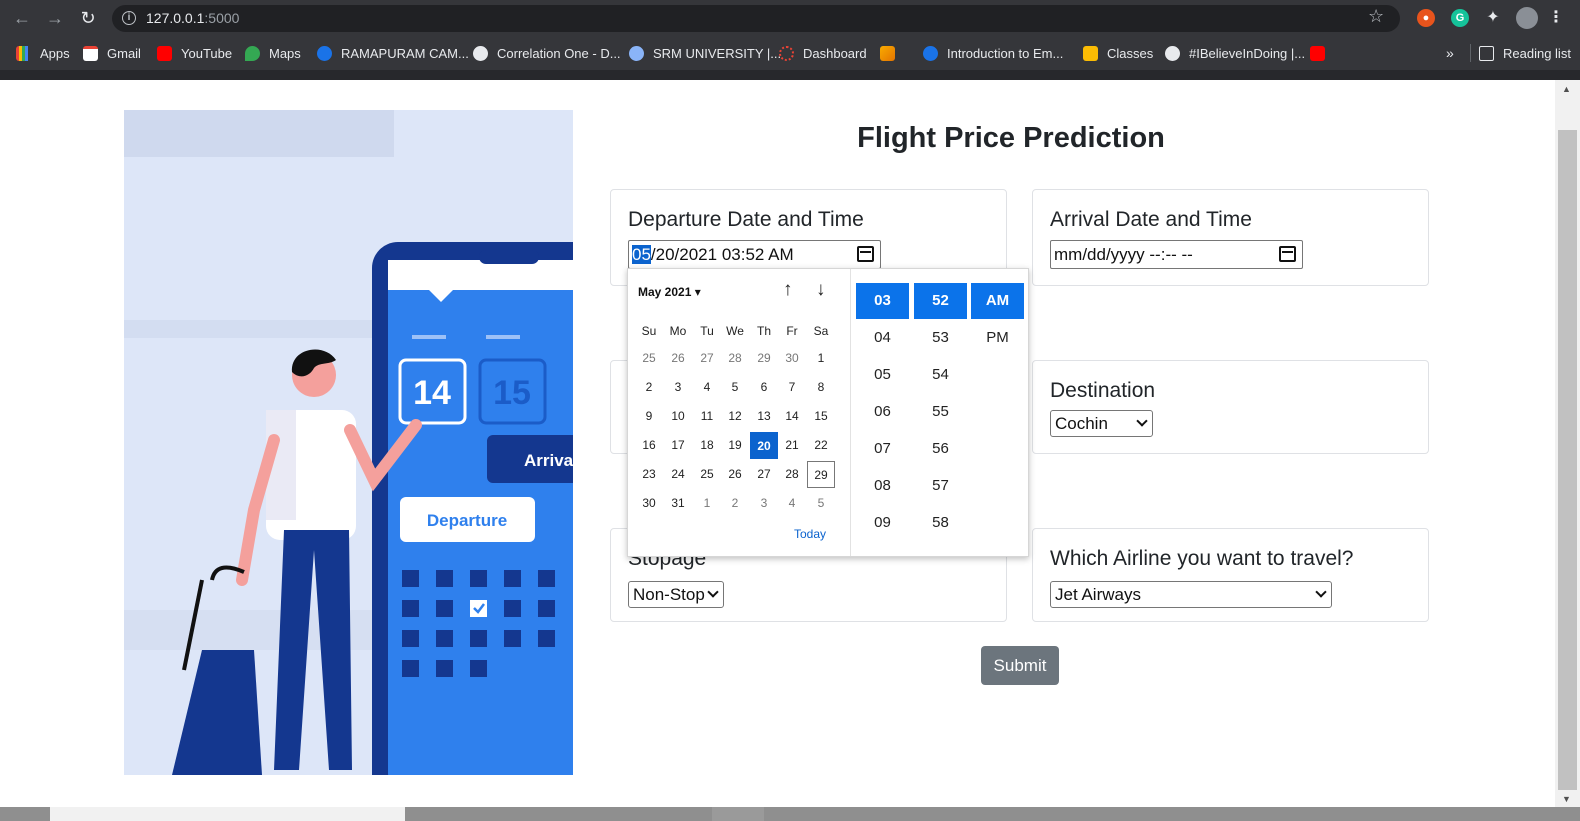  I want to click on bookmark-maps: Maps, so click(273, 53).